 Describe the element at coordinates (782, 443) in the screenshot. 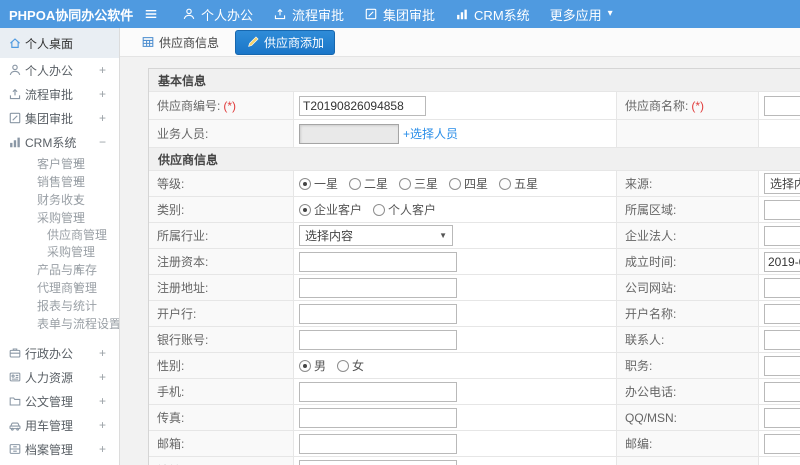

I see `zip-code-input` at that location.